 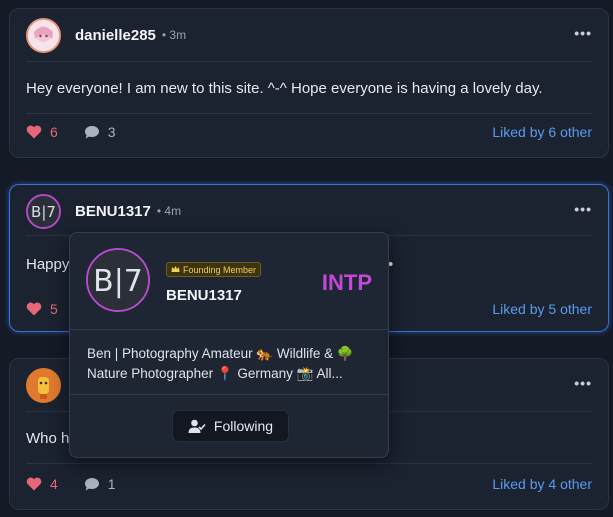 What do you see at coordinates (115, 35) in the screenshot?
I see `username: danielle285` at bounding box center [115, 35].